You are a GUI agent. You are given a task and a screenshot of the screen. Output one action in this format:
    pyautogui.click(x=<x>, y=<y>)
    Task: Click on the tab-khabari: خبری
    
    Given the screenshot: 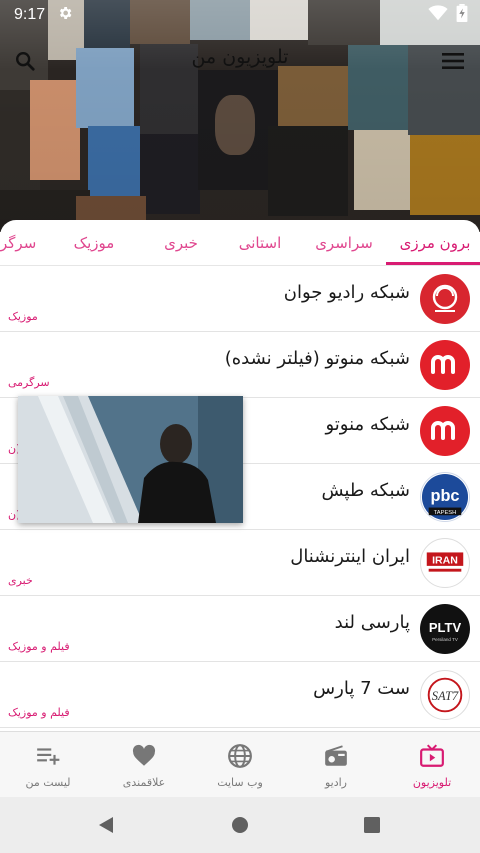 What is the action you would take?
    pyautogui.click(x=181, y=242)
    